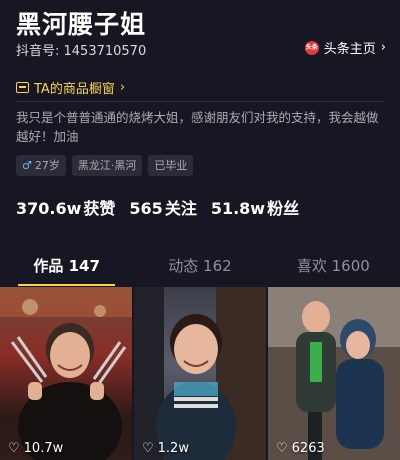  I want to click on video-thumbnail: ♡ 10.7w, so click(66, 373).